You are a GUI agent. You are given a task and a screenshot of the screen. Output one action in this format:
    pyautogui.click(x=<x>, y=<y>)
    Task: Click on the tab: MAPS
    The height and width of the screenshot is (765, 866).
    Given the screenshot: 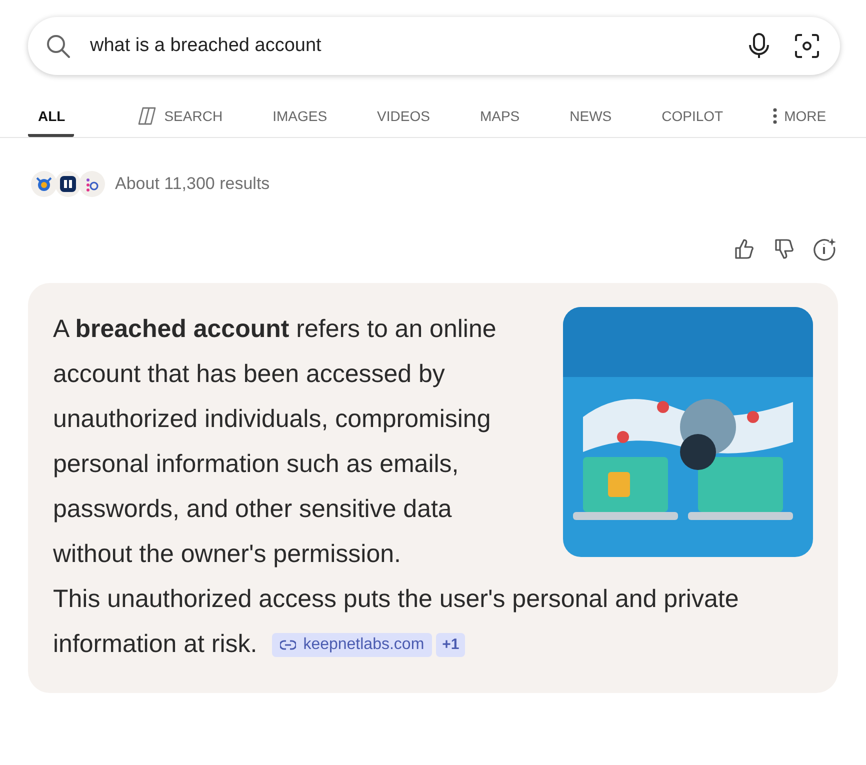 What is the action you would take?
    pyautogui.click(x=499, y=117)
    